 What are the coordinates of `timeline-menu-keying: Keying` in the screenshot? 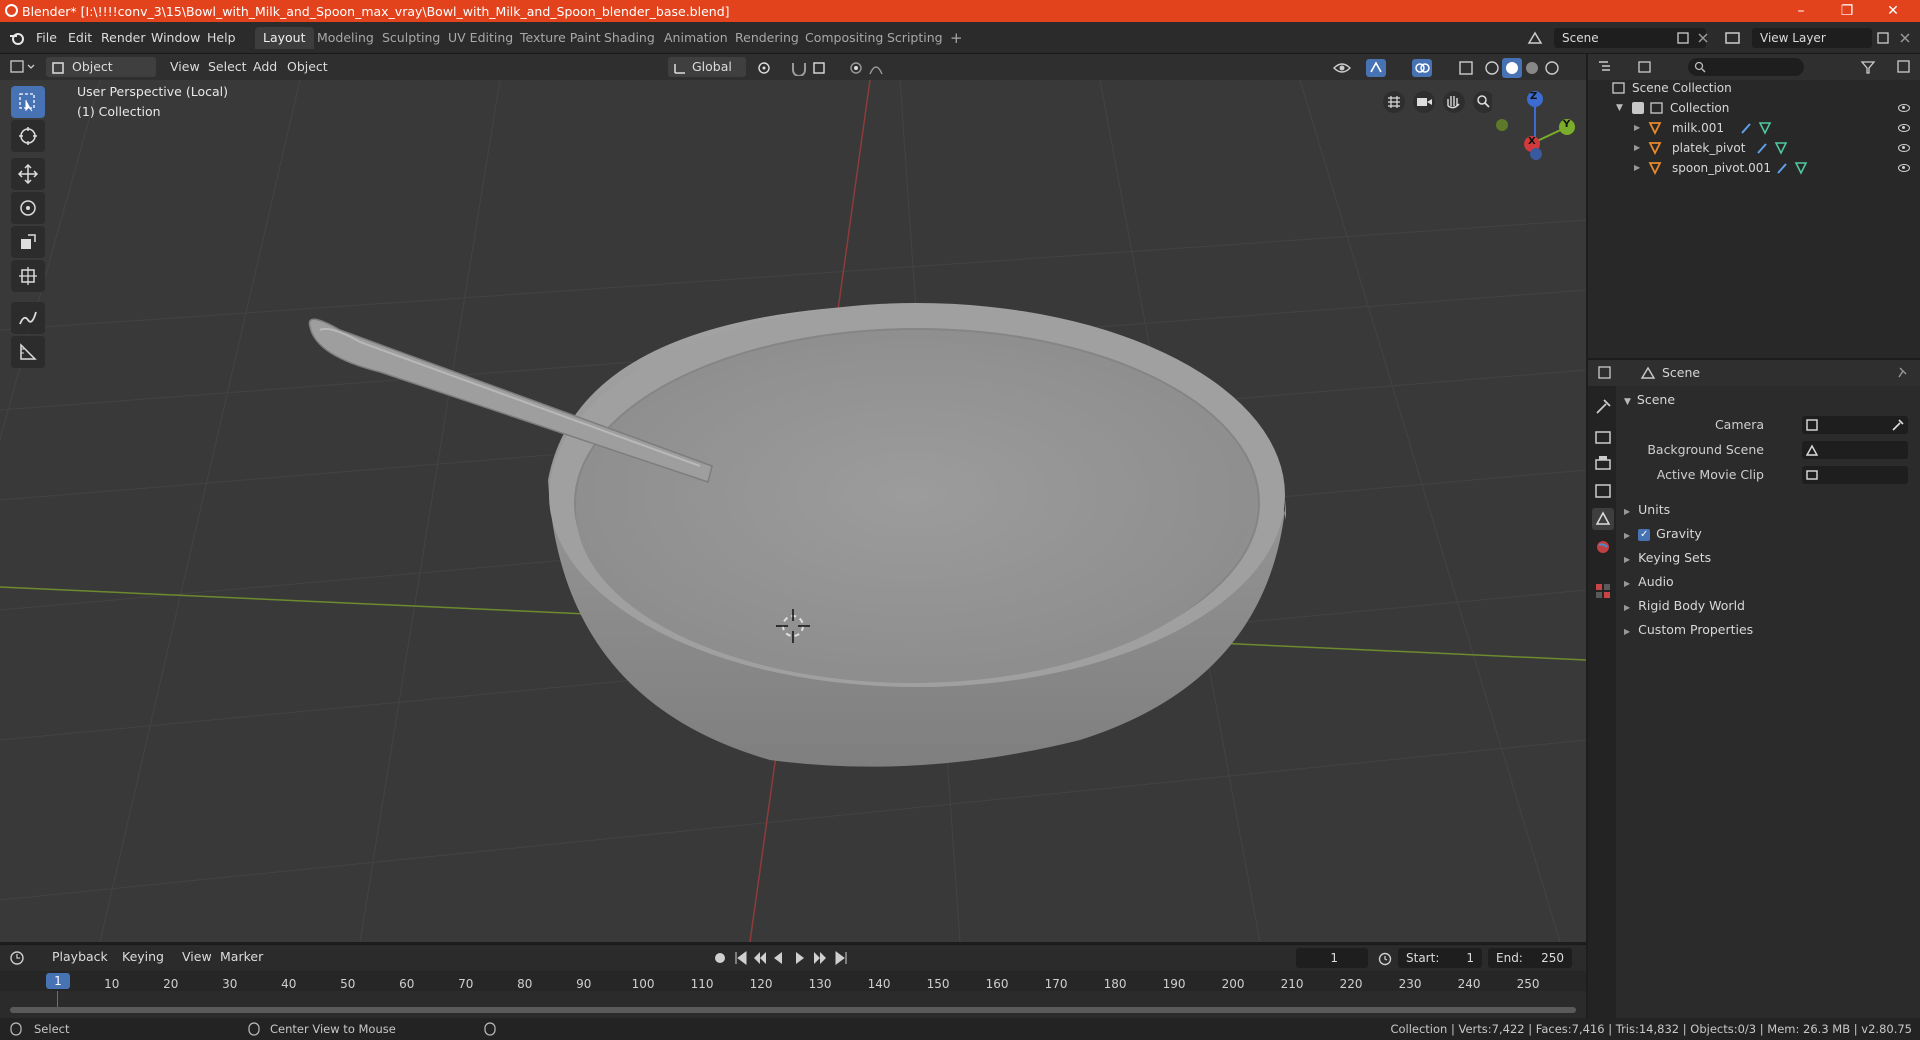 It's located at (143, 957).